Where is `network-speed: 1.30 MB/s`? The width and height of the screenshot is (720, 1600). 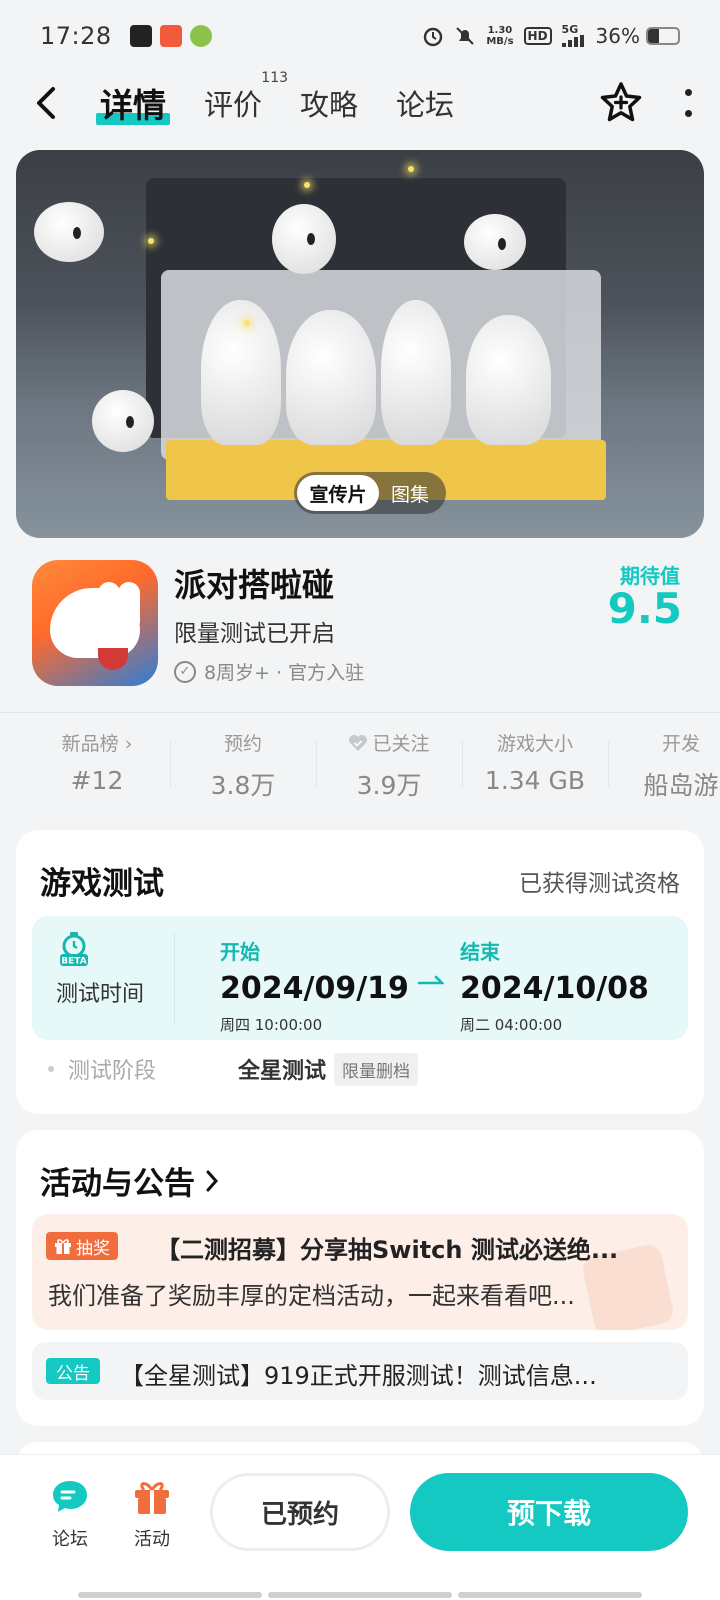 network-speed: 1.30 MB/s is located at coordinates (499, 36).